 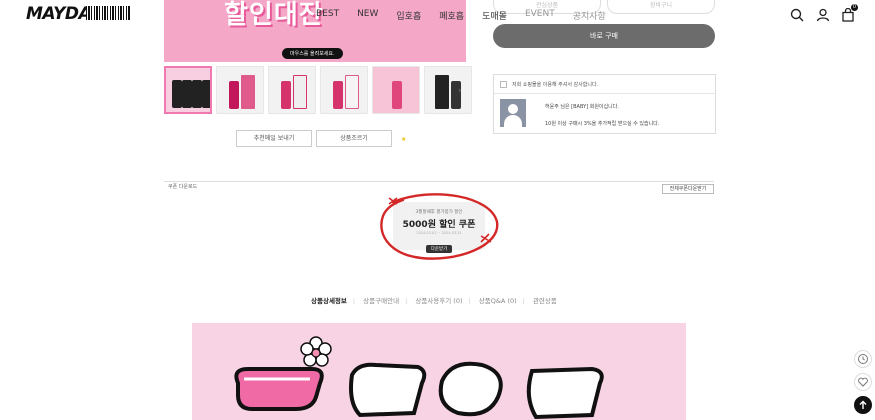 What do you see at coordinates (460, 91) in the screenshot?
I see `thumbnail-next-arrow-icon: ›` at bounding box center [460, 91].